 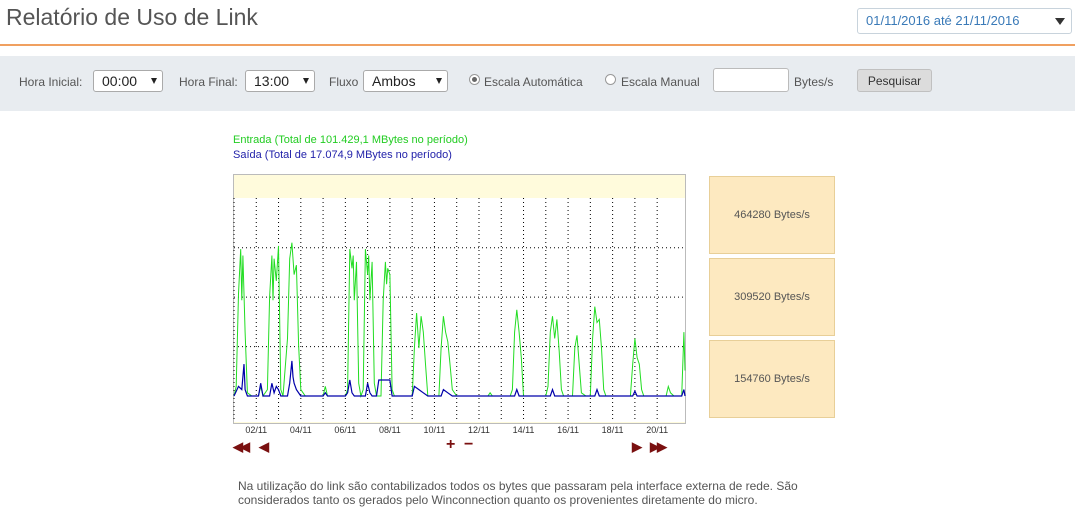 I want to click on first-page-button: ◀◀, so click(x=241, y=446).